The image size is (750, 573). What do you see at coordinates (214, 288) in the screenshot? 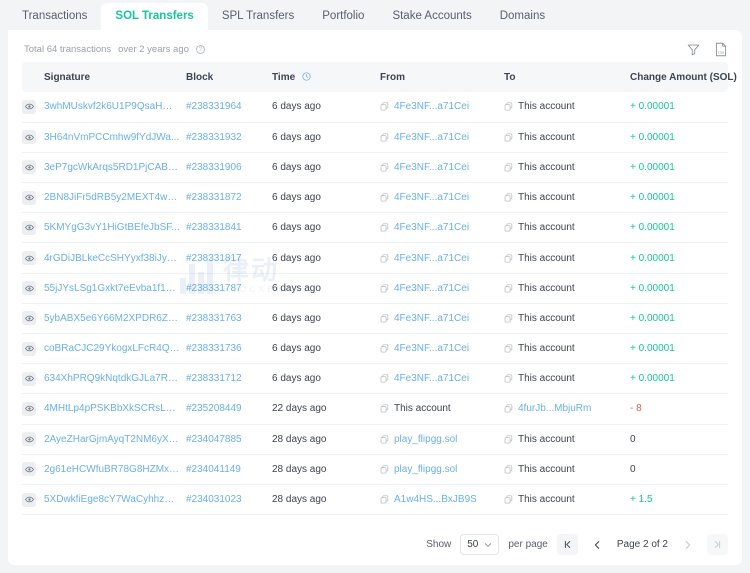
I see `block-link: #238331787` at bounding box center [214, 288].